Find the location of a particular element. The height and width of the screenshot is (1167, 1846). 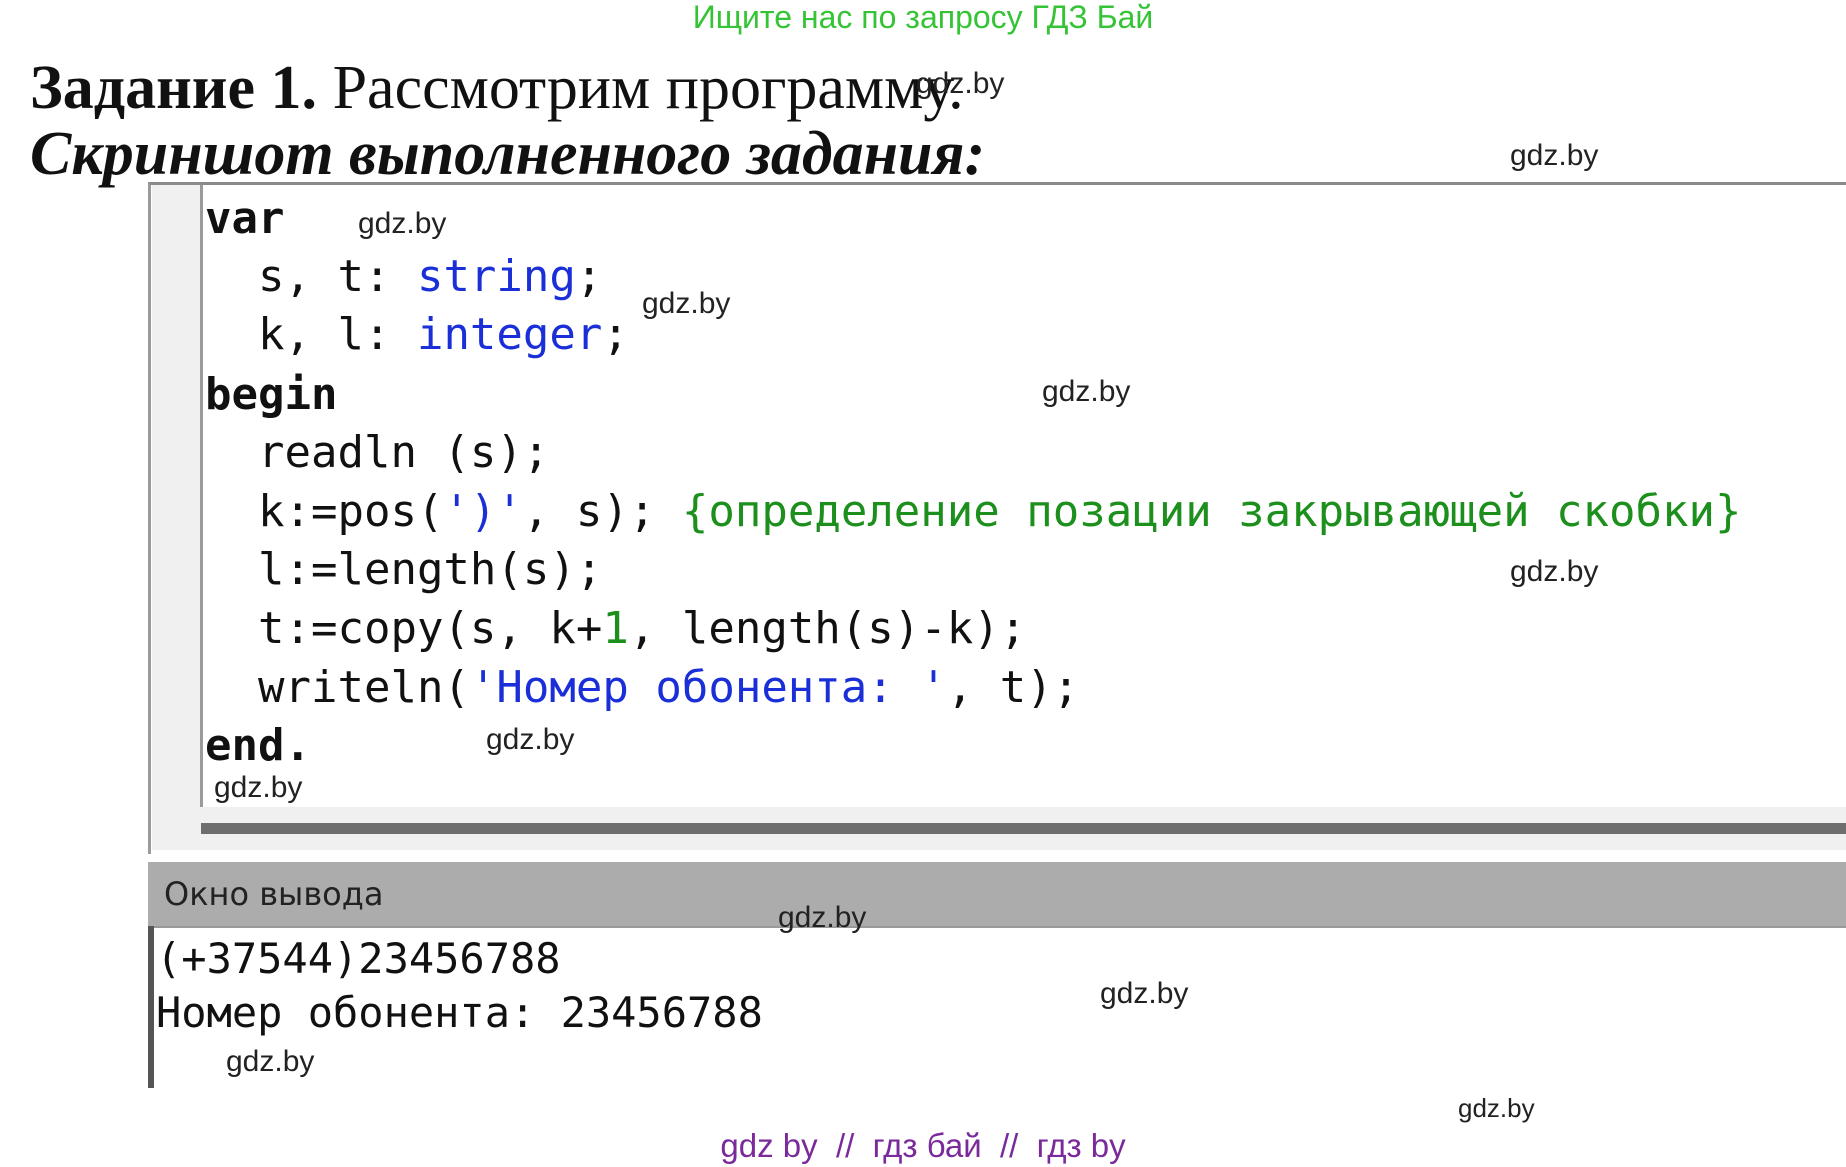

line-number-gutter is located at coordinates (176, 496).